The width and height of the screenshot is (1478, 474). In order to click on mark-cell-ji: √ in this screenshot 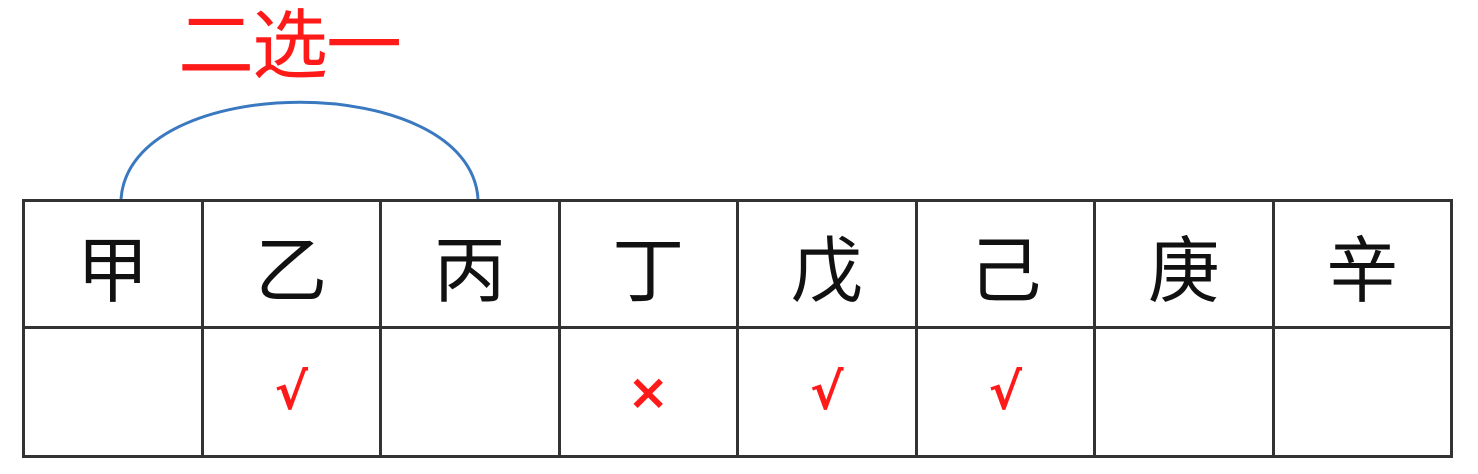, I will do `click(1005, 392)`.